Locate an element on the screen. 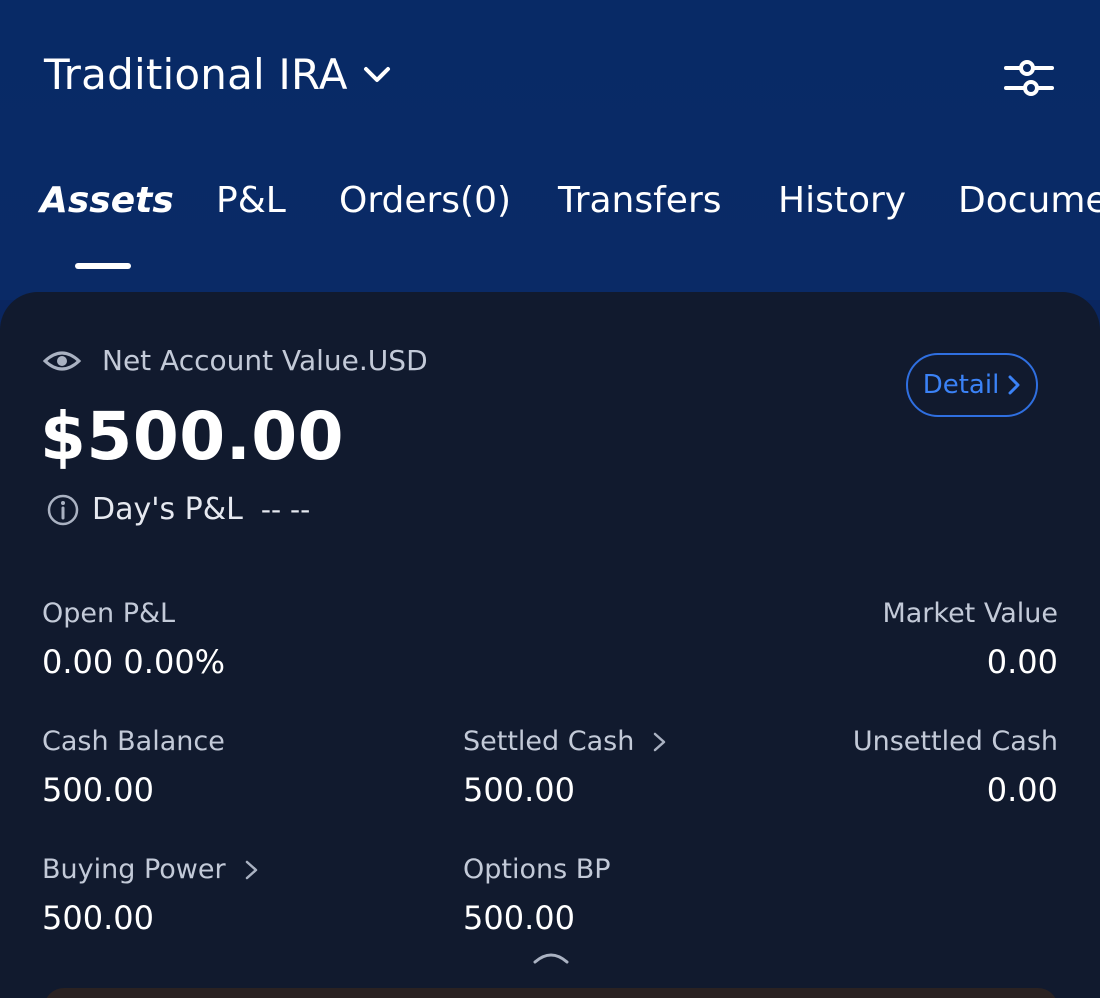 Image resolution: width=1100 pixels, height=998 pixels. tab-assets: Assets is located at coordinates (107, 200).